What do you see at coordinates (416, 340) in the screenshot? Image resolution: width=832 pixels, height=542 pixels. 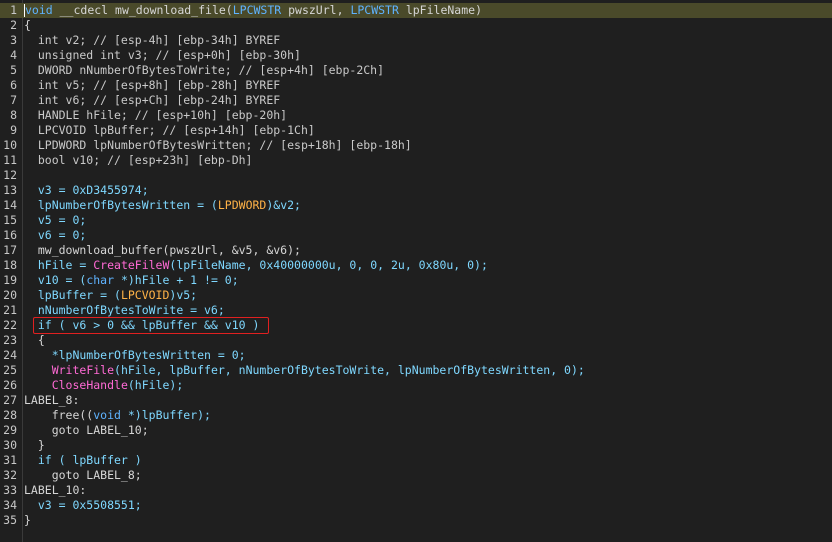 I see `code-line: 23 {` at bounding box center [416, 340].